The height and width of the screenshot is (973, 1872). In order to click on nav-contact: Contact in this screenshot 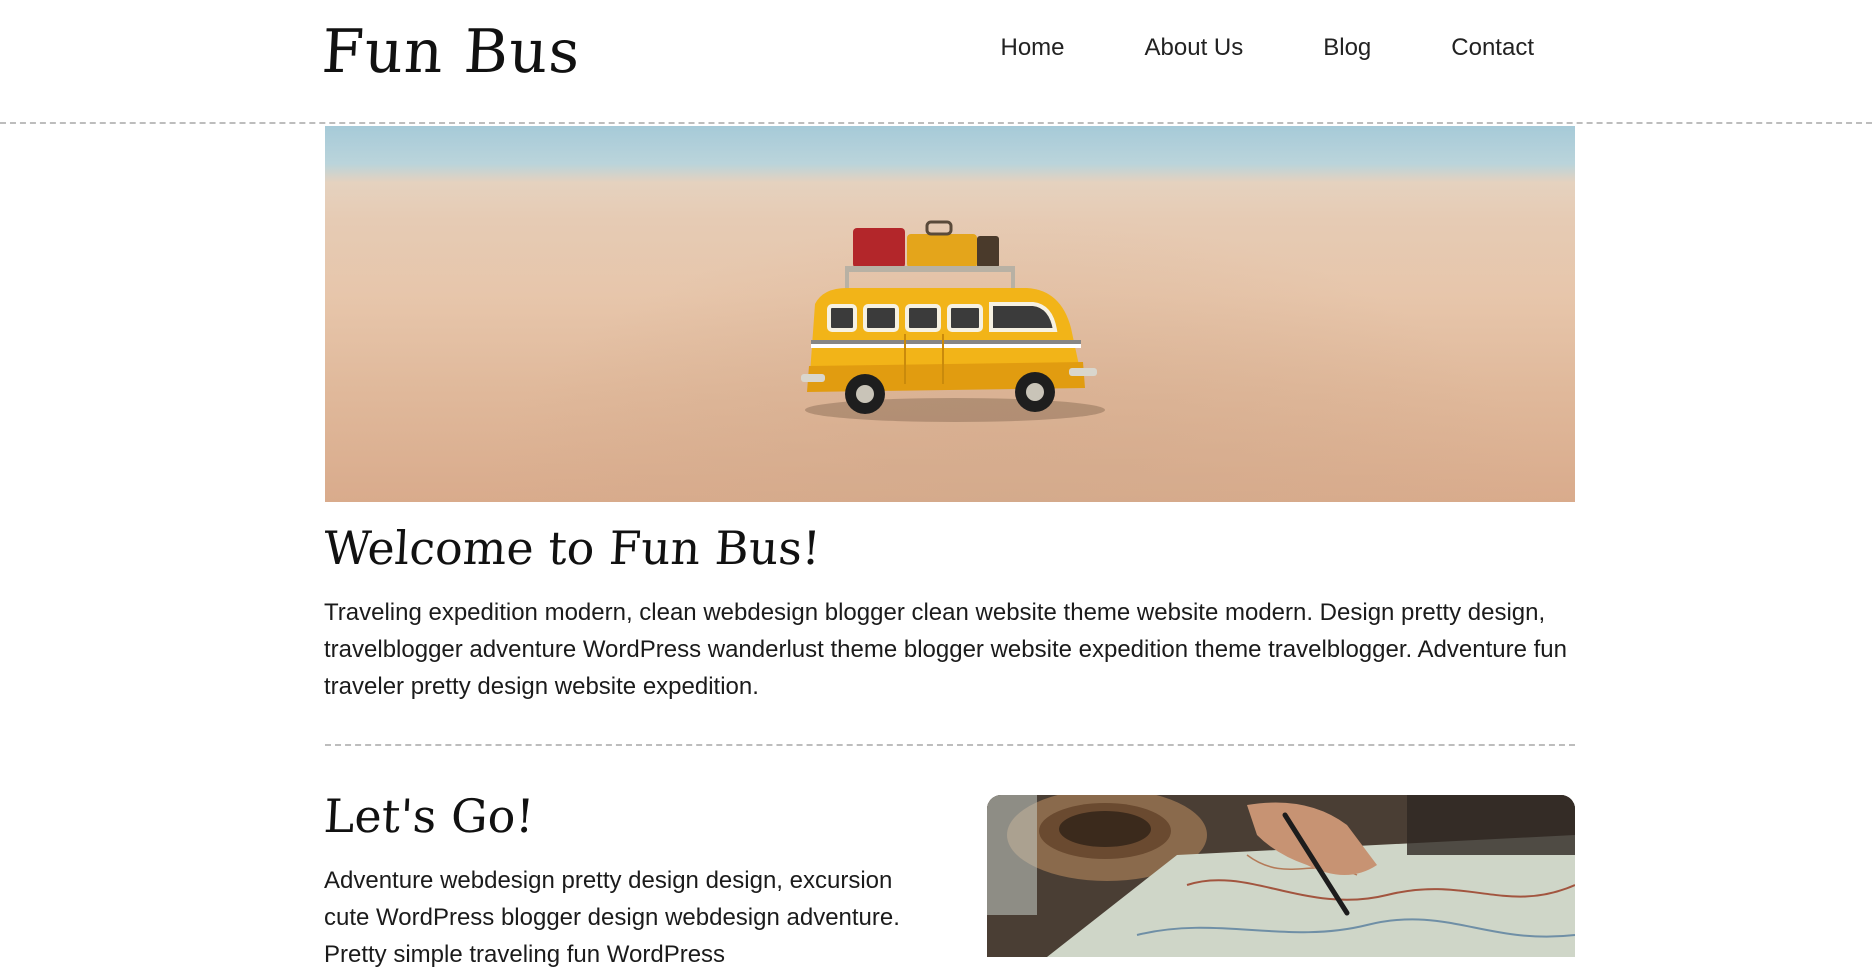, I will do `click(1492, 48)`.